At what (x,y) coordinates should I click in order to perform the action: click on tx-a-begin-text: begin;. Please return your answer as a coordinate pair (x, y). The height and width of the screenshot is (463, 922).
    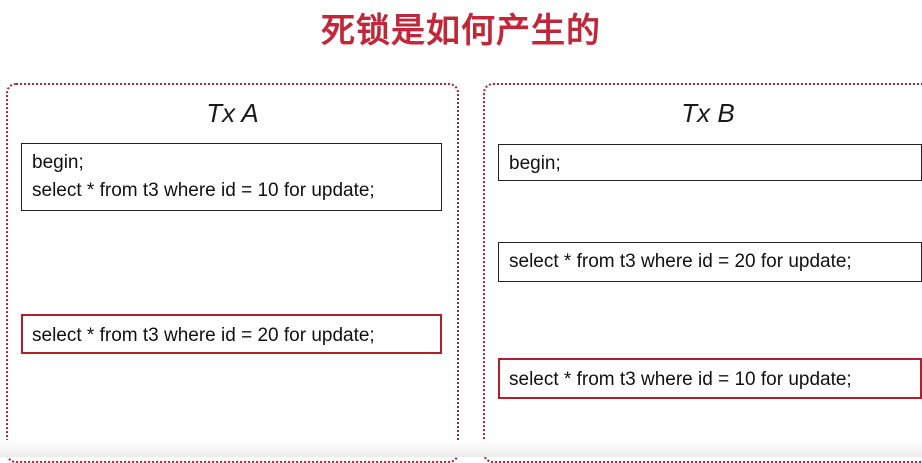
    Looking at the image, I should click on (58, 162).